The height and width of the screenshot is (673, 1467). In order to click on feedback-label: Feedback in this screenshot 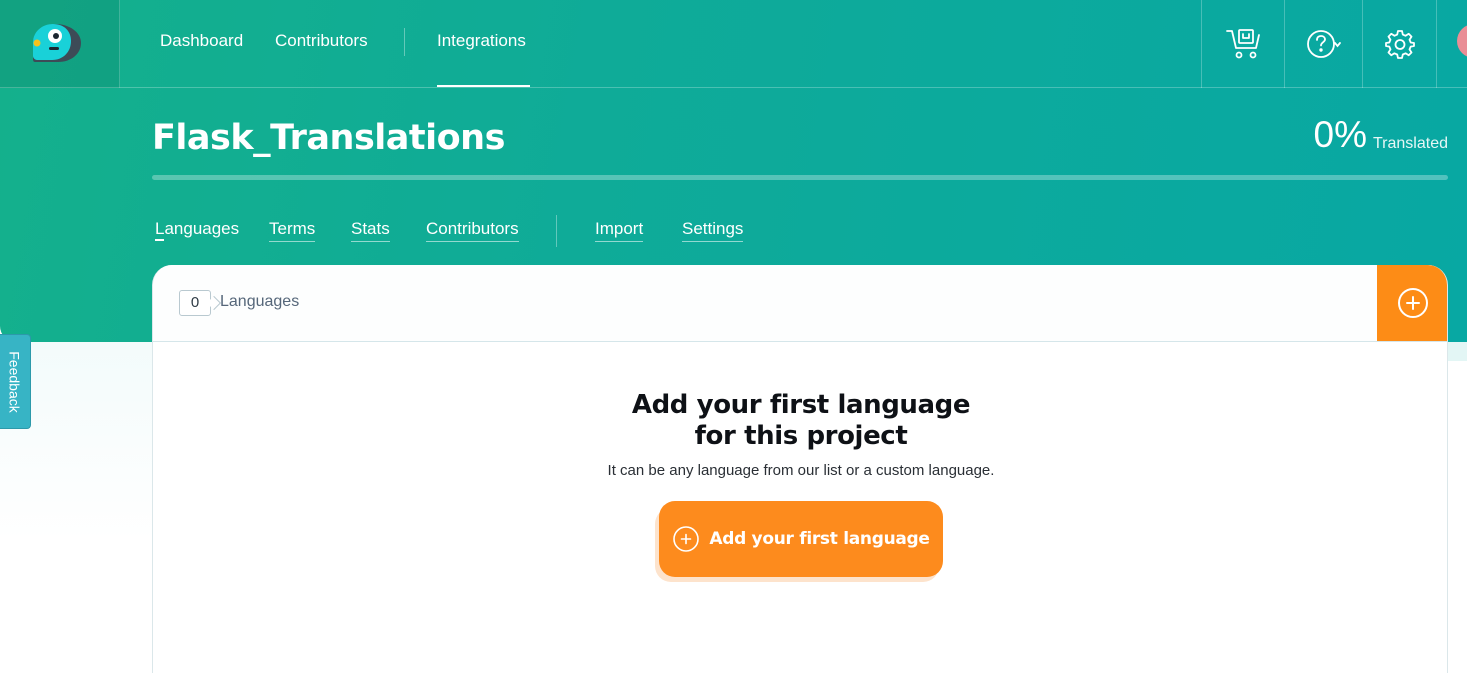, I will do `click(15, 381)`.